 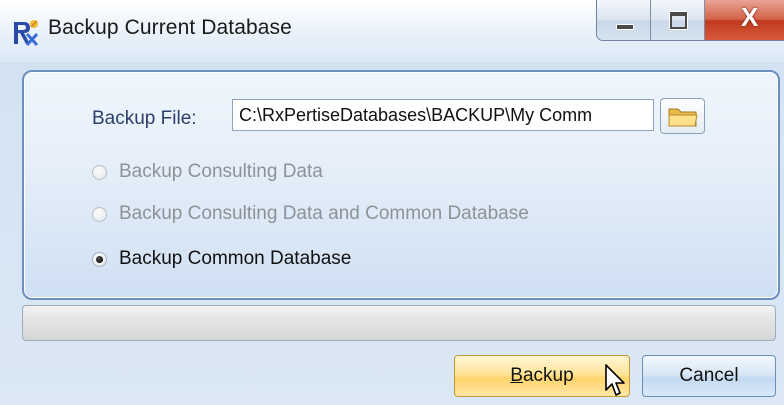 I want to click on minimize-button, so click(x=624, y=20).